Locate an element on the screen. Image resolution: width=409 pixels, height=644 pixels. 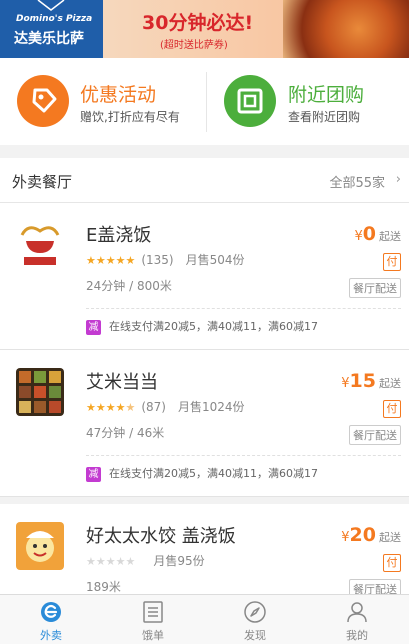
review-count: (135) is located at coordinates (157, 260).